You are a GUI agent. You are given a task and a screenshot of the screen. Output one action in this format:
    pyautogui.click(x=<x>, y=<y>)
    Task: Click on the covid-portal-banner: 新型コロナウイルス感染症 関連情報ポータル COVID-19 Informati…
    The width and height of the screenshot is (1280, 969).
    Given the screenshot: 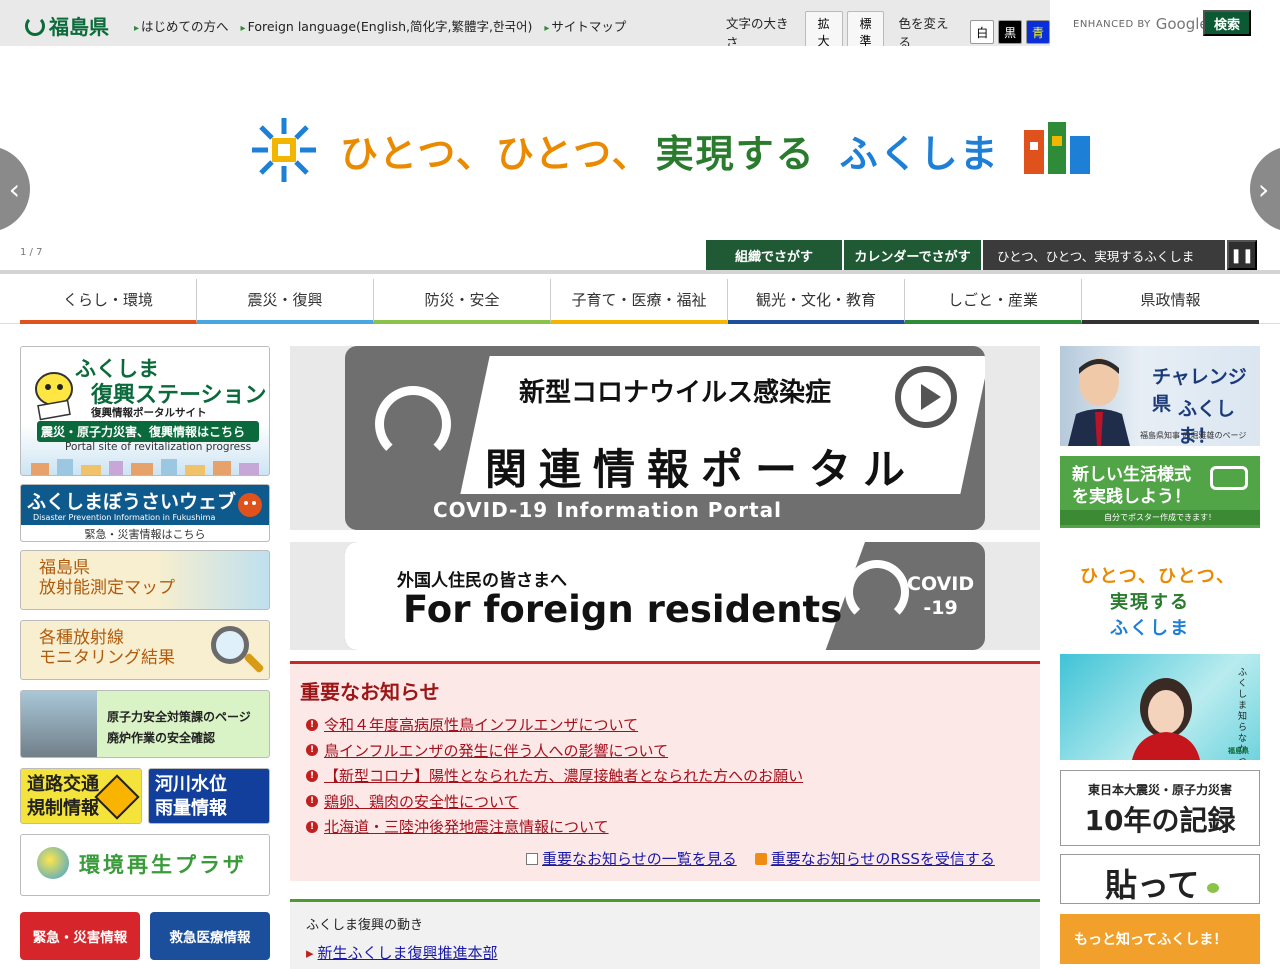 What is the action you would take?
    pyautogui.click(x=665, y=438)
    